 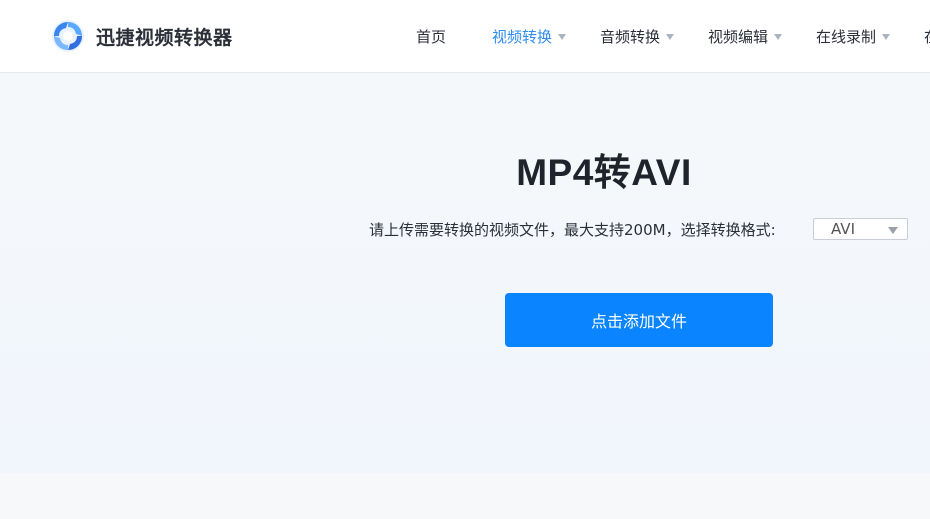 I want to click on nav-item-video-convert: 视频转换, so click(x=529, y=36).